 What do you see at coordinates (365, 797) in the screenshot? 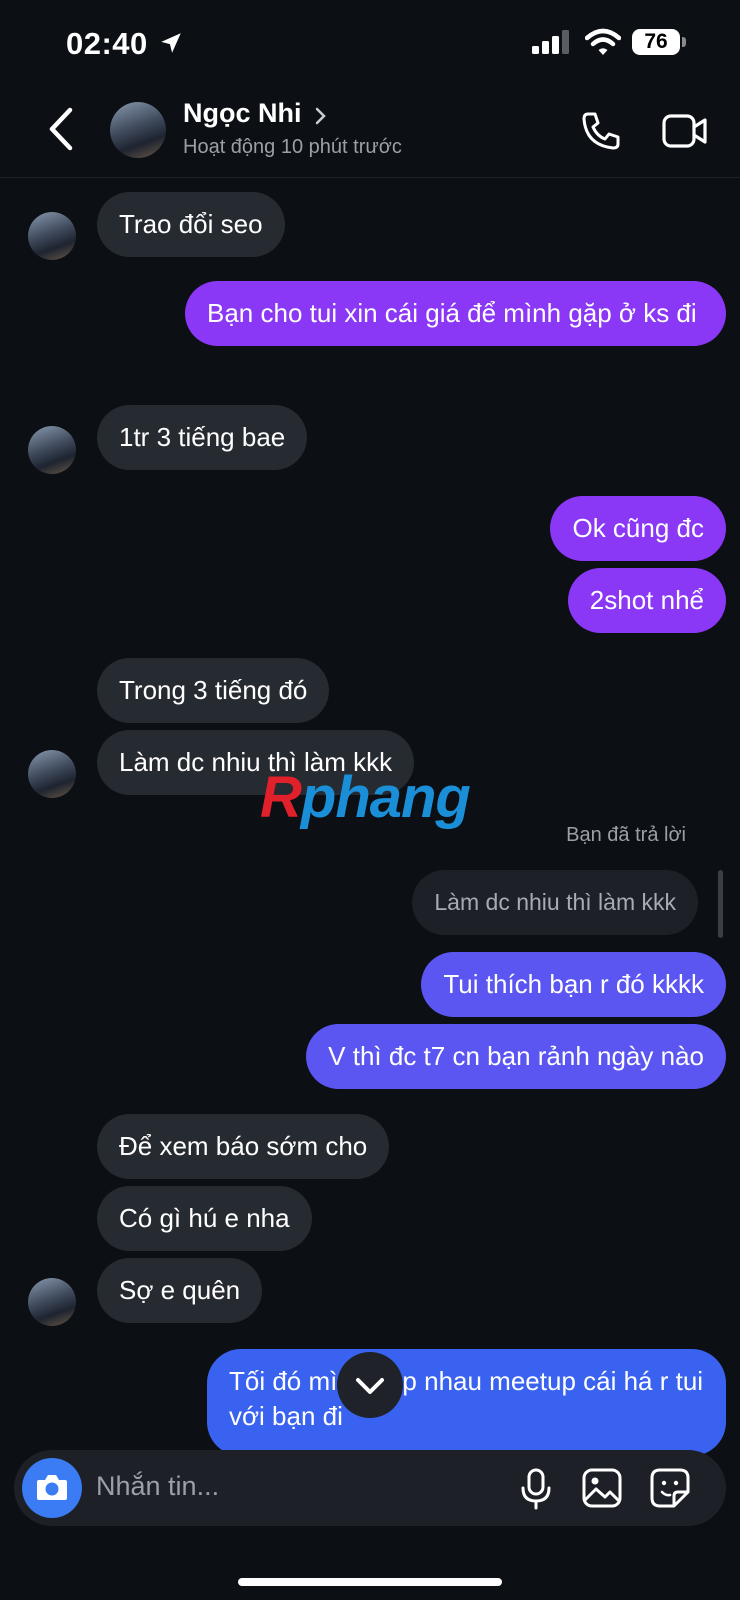
I see `watermark: Rphang` at bounding box center [365, 797].